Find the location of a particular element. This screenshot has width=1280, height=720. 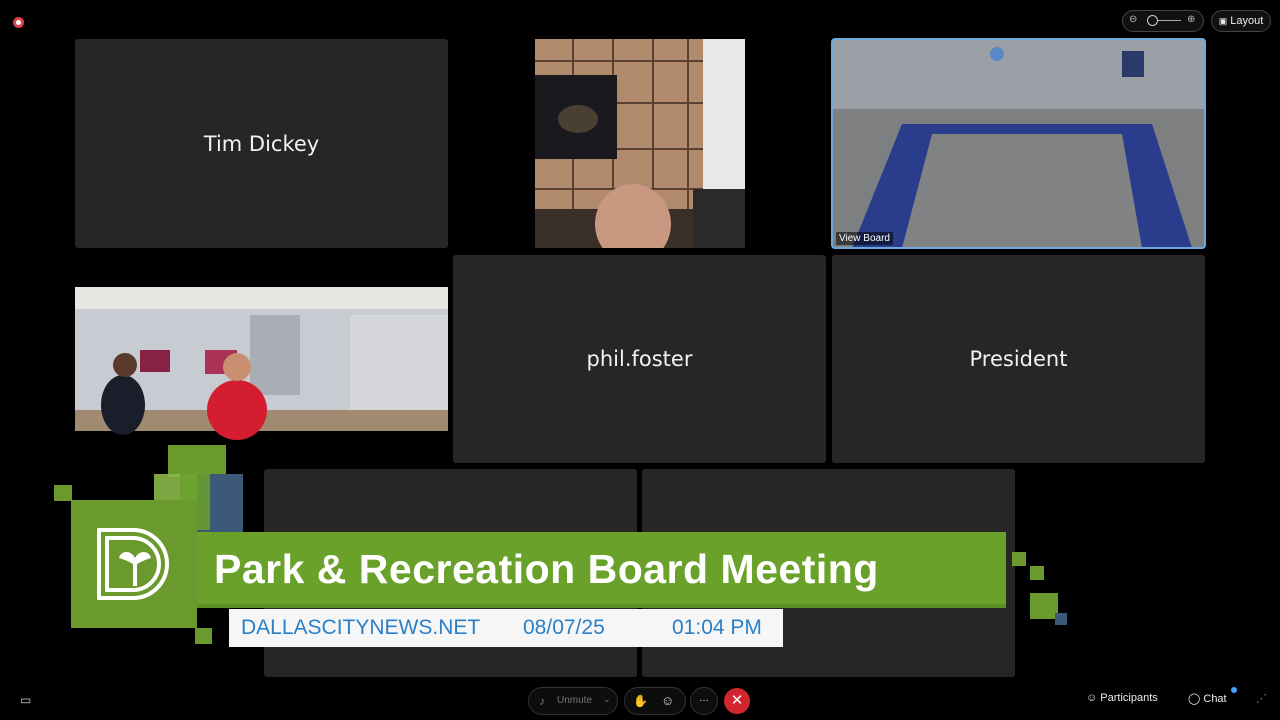

participants-icon: ☺ is located at coordinates (1092, 698).